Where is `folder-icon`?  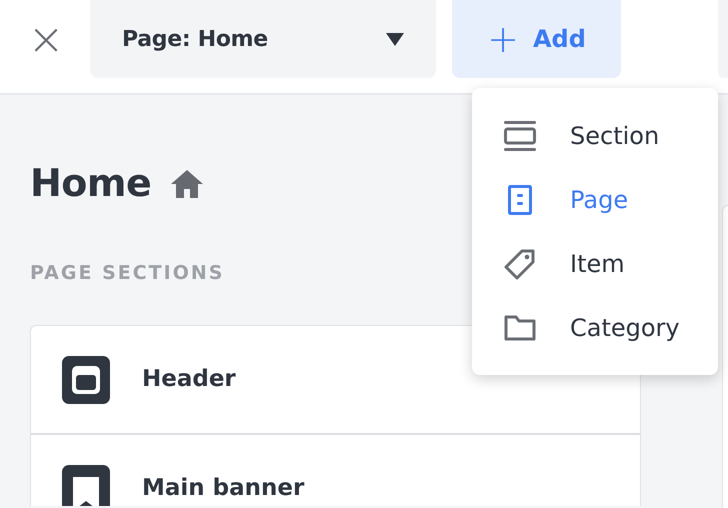 folder-icon is located at coordinates (520, 328).